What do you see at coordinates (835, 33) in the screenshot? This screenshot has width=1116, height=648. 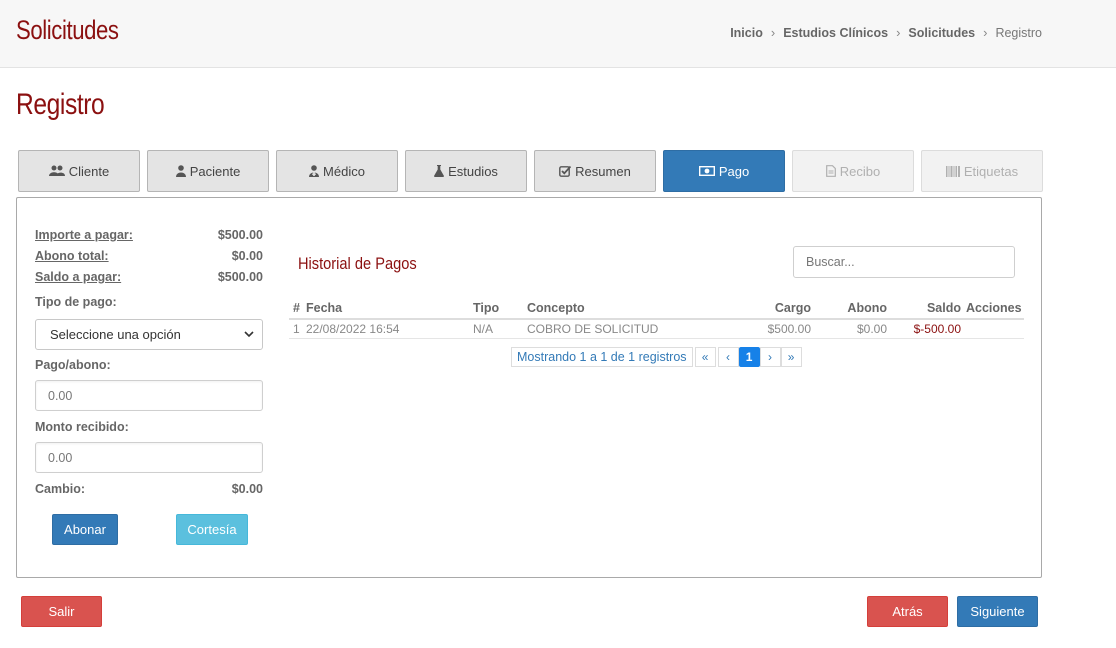 I see `breadcrumb-estudios-clinicos: Estudios Clínicos` at bounding box center [835, 33].